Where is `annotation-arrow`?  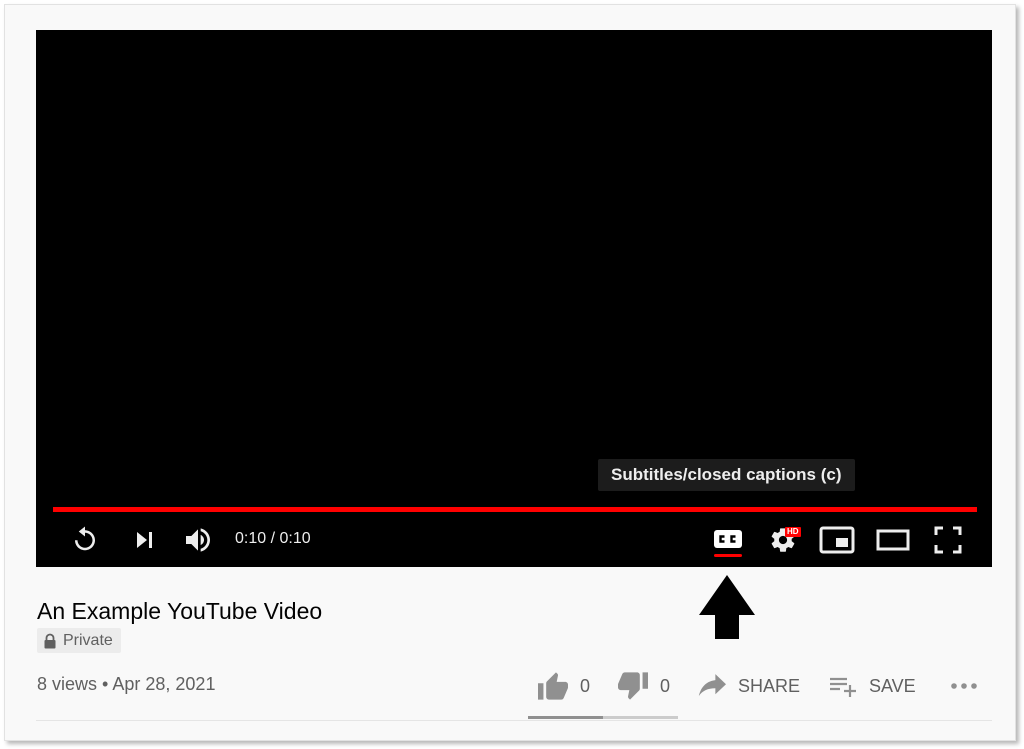 annotation-arrow is located at coordinates (727, 609).